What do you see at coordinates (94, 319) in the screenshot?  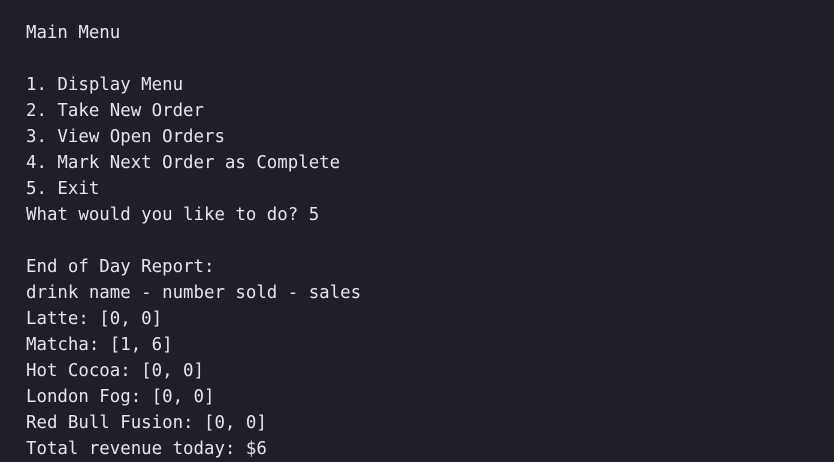 I see `report-row-latte: Latte: [0, 0]` at bounding box center [94, 319].